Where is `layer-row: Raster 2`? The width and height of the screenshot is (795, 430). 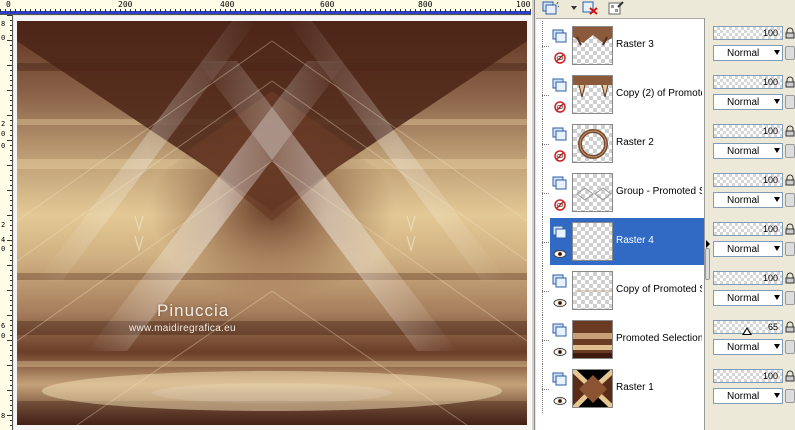
layer-row: Raster 2 is located at coordinates (620, 143).